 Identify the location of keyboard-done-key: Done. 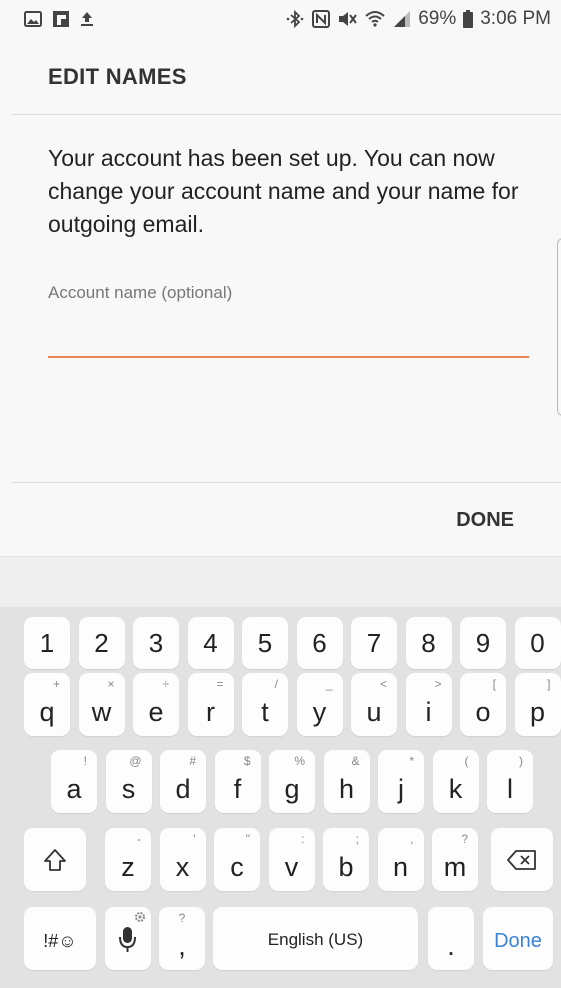
(518, 938).